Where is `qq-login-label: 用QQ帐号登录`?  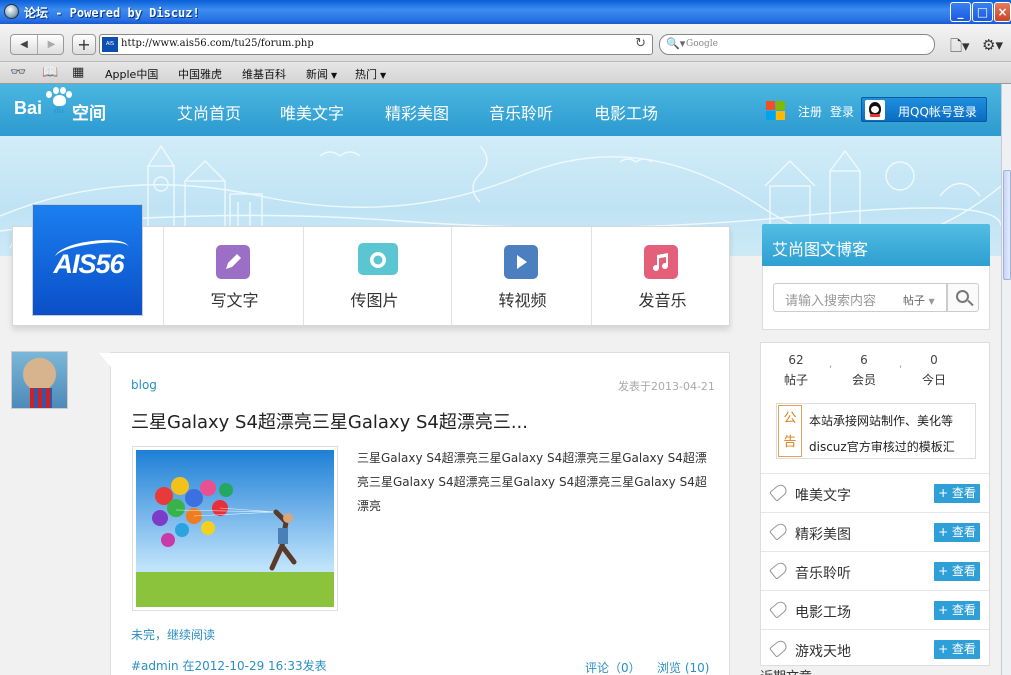
qq-login-label: 用QQ帐号登录 is located at coordinates (937, 112).